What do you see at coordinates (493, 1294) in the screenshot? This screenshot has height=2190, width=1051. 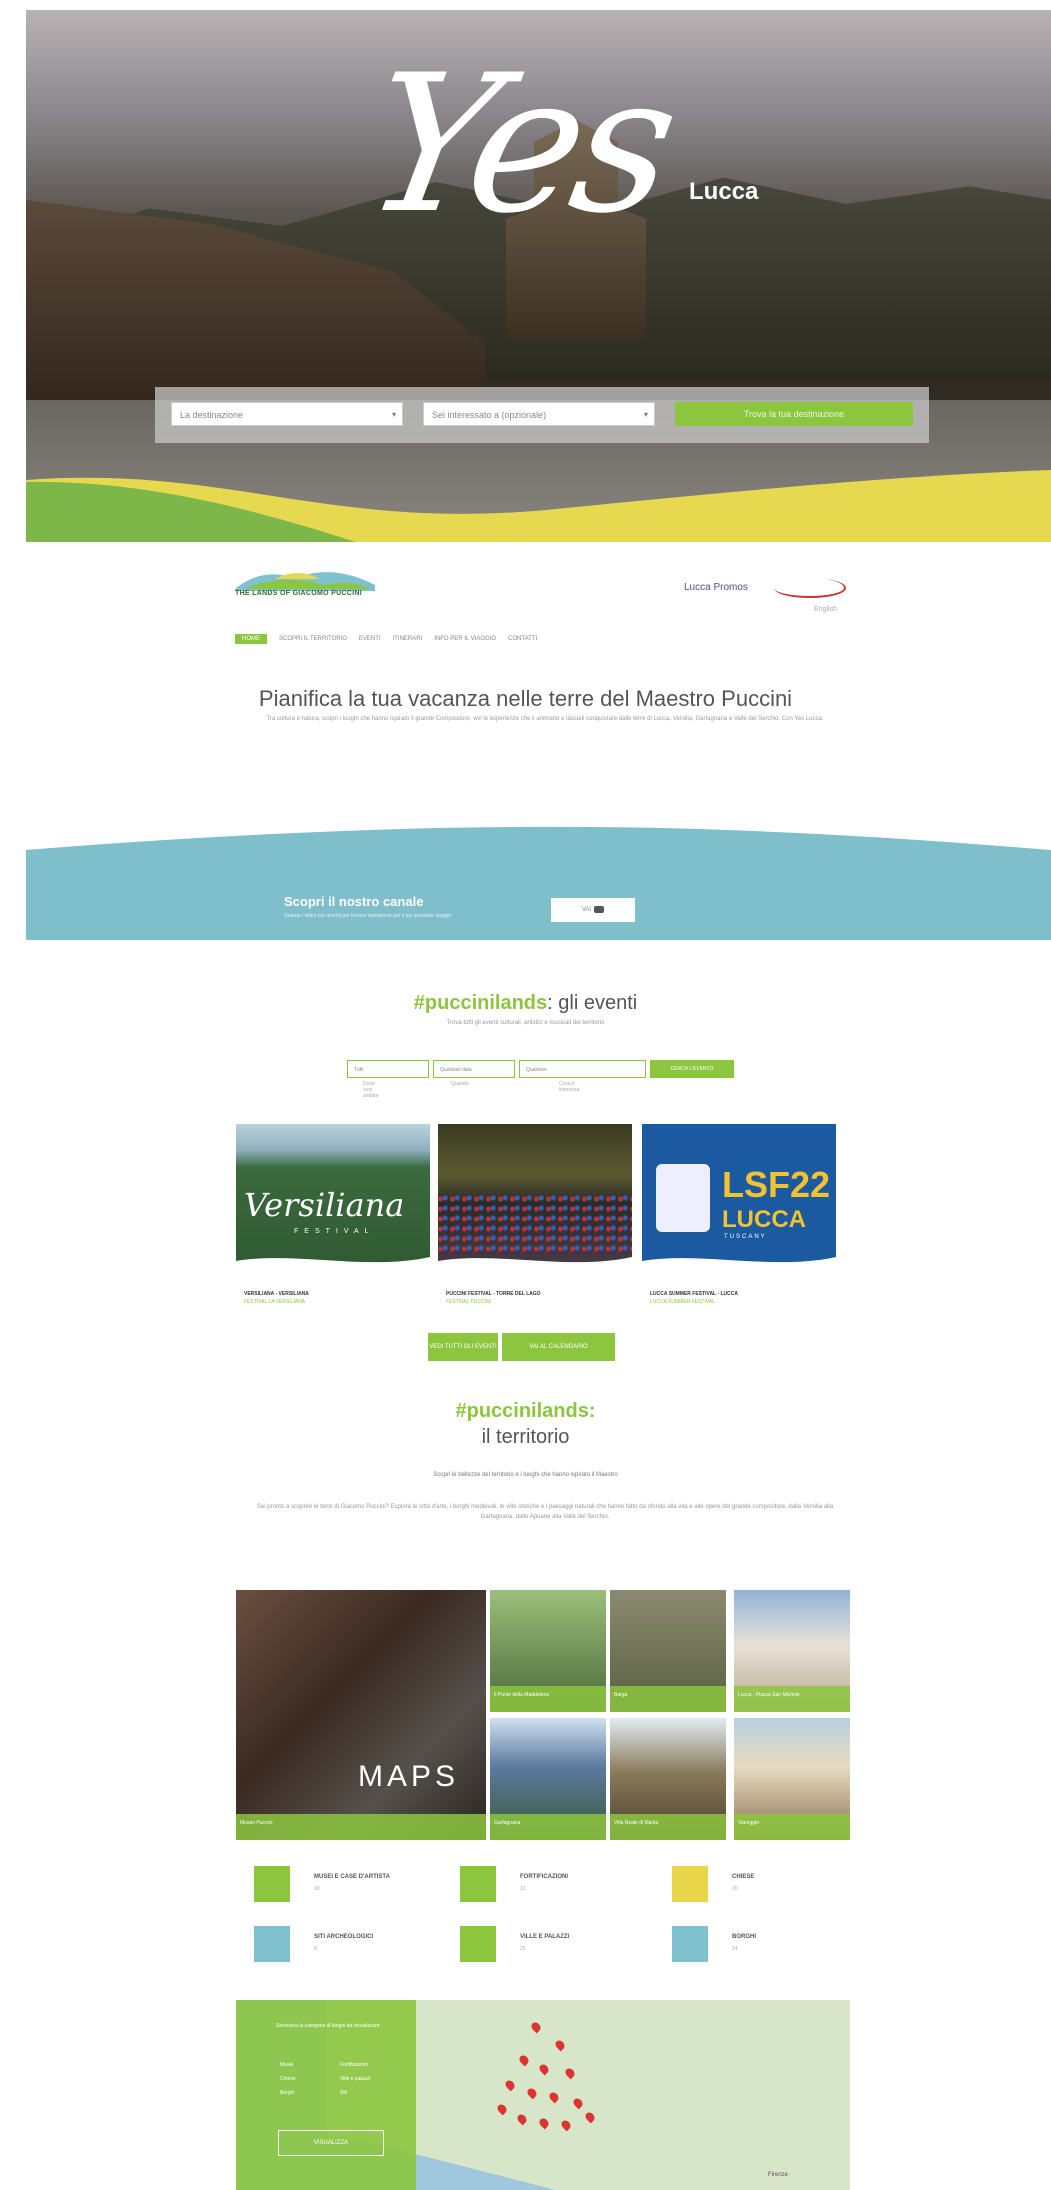 I see `event-title: PUCCINI FESTIVAL - TORRE DEL LAGO` at bounding box center [493, 1294].